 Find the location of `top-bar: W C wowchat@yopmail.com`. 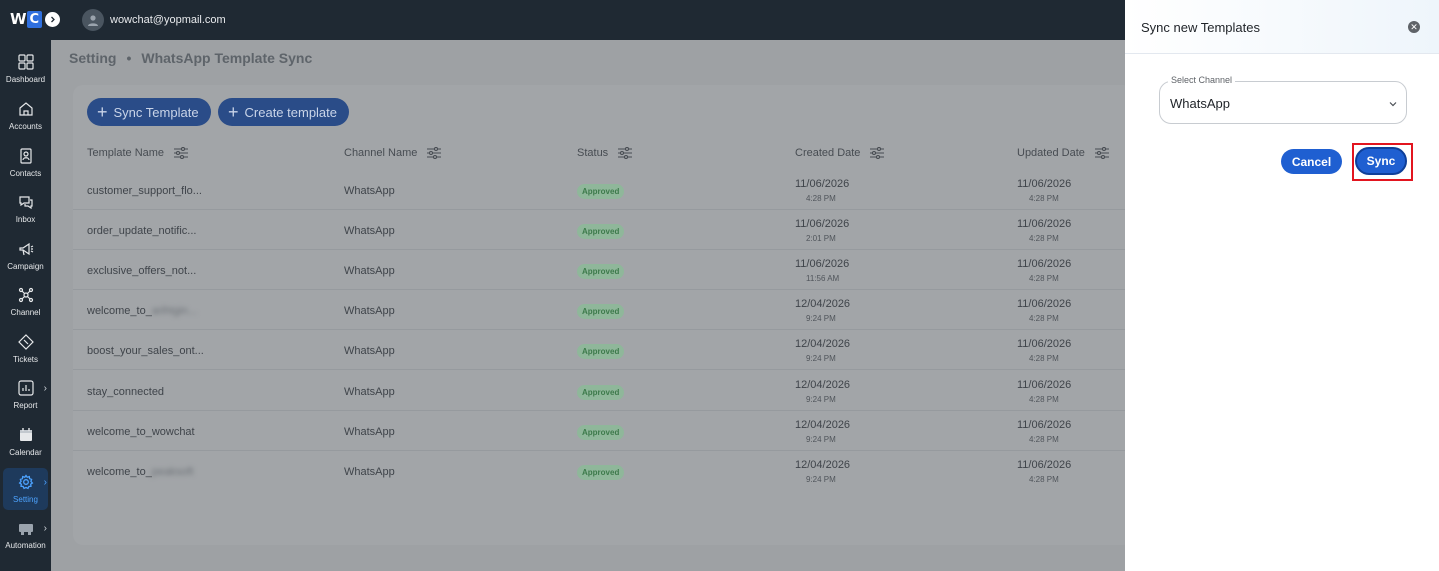

top-bar: W C wowchat@yopmail.com is located at coordinates (562, 20).